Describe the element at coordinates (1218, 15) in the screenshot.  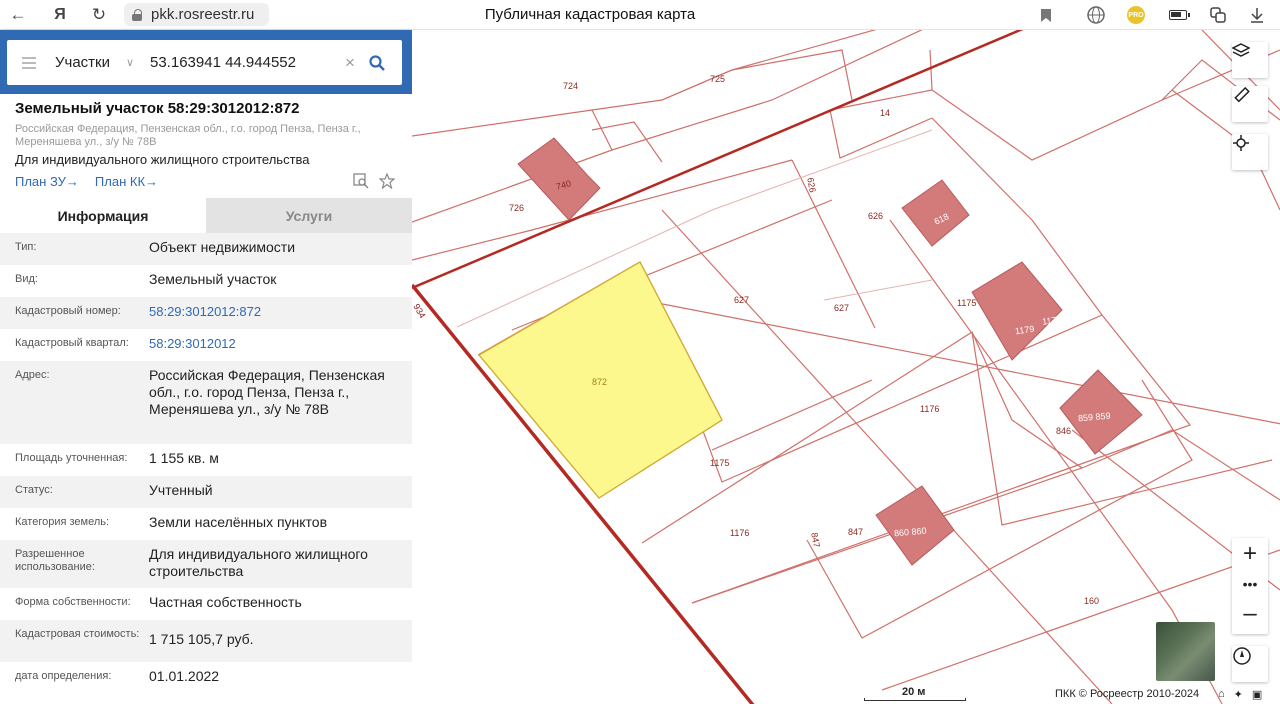
I see `extensions-icon` at that location.